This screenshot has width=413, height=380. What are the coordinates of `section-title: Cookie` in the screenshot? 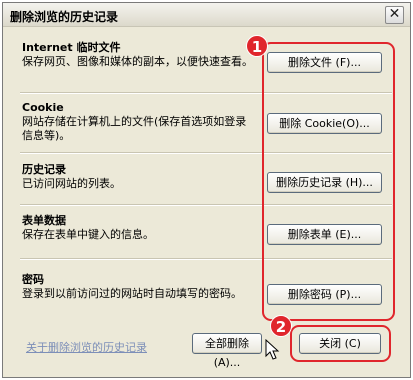 It's located at (43, 107).